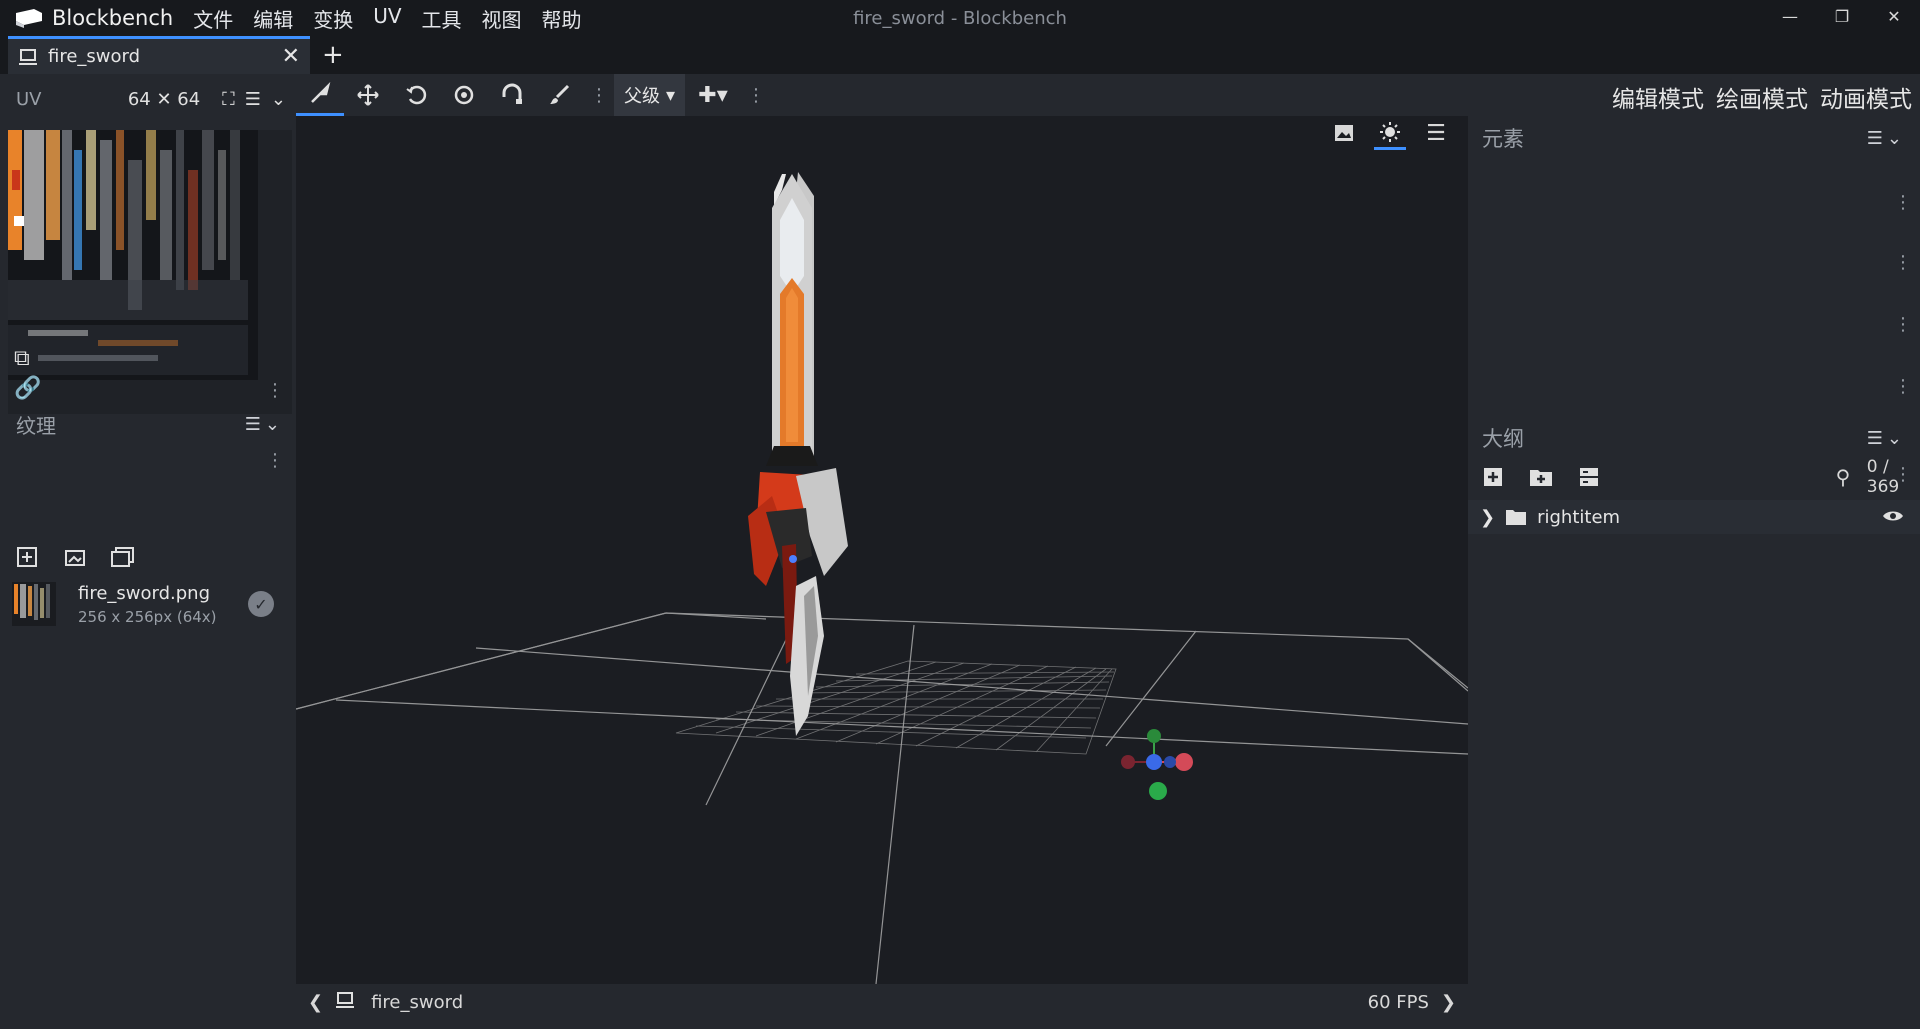 The height and width of the screenshot is (1029, 1920). What do you see at coordinates (1541, 477) in the screenshot?
I see `add-group-icon` at bounding box center [1541, 477].